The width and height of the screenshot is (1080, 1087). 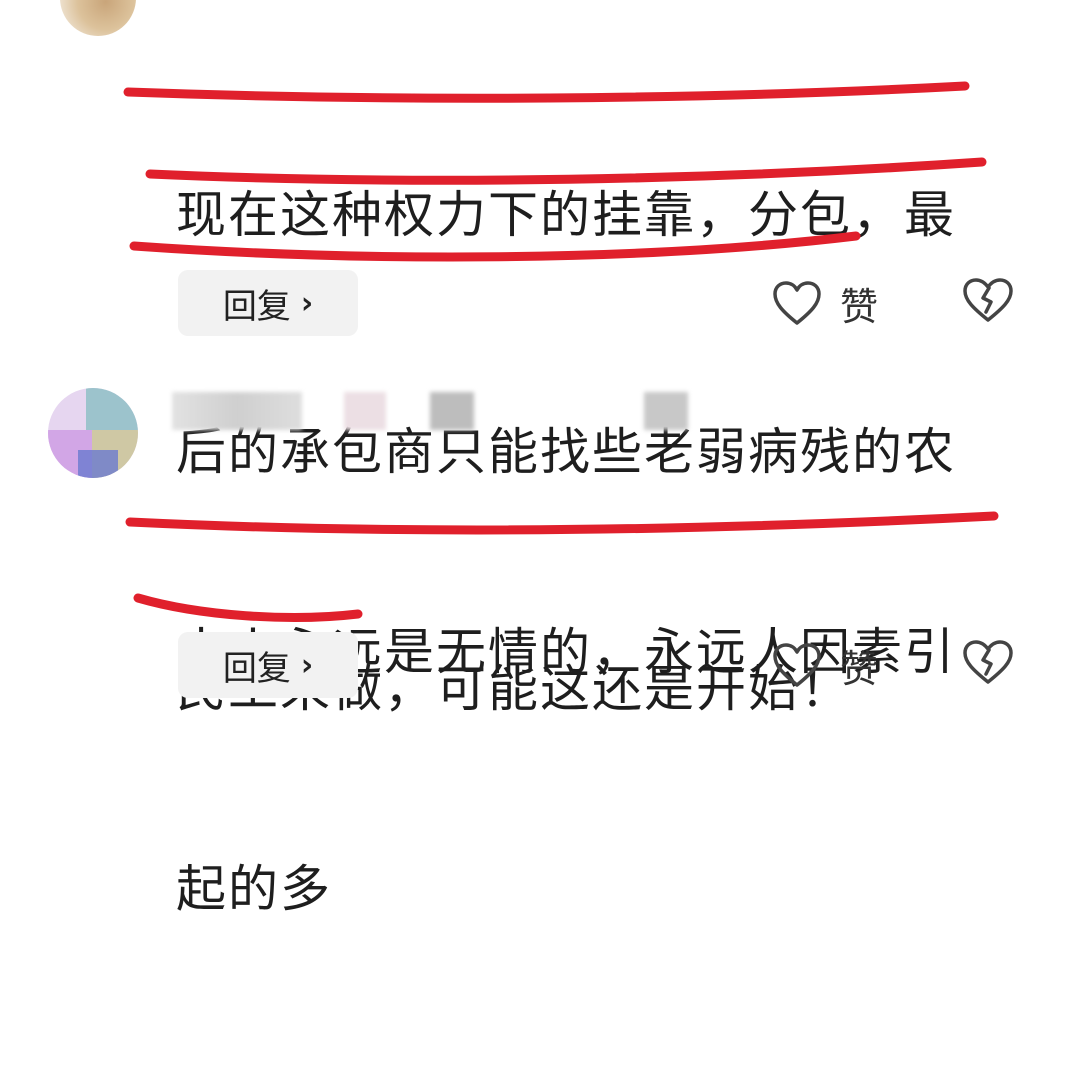 I want to click on like-label: 赞, so click(x=859, y=669).